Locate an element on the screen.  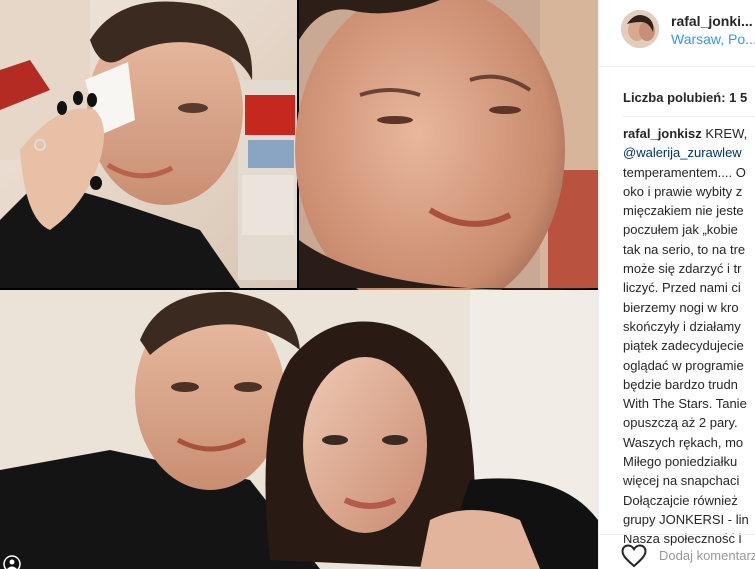
caption-line: oglądać w programie is located at coordinates (683, 365).